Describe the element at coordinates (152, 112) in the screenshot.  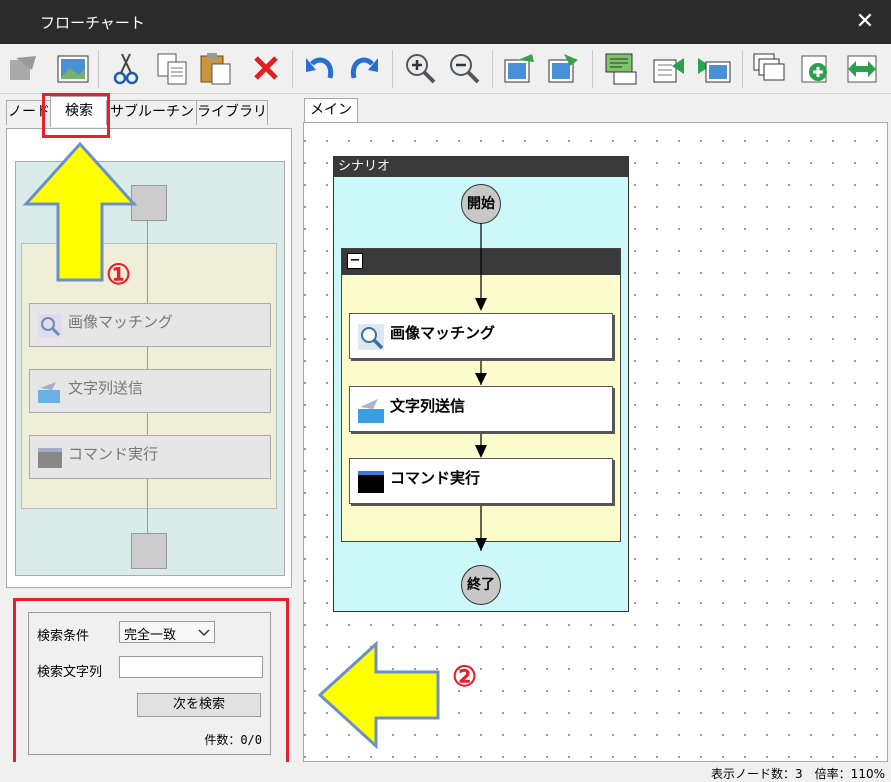
I see `tab-subroutine: サブルーチン` at that location.